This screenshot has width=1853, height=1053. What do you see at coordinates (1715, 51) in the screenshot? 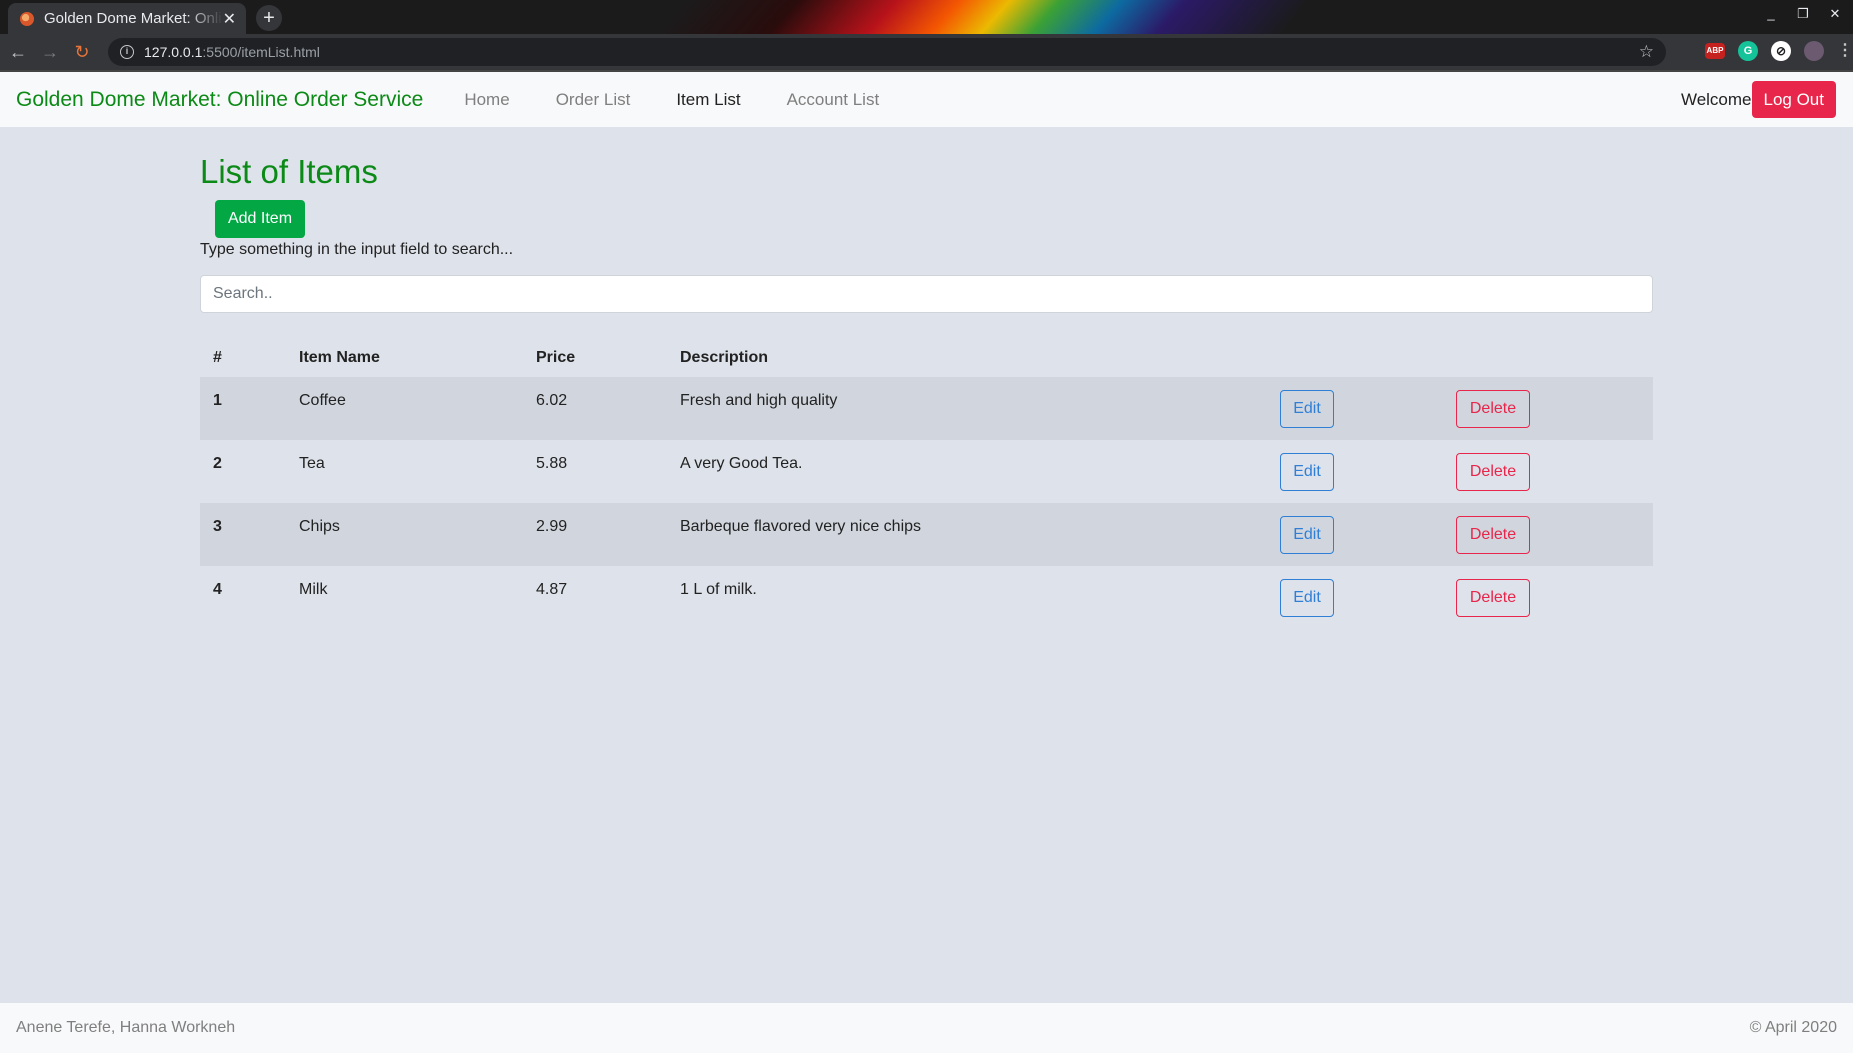
I see `adblock-icon: ABP` at bounding box center [1715, 51].